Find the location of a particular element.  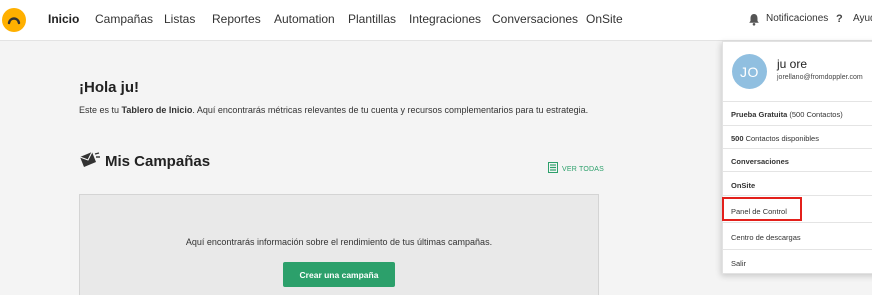

nav-reportes: Reportes is located at coordinates (236, 19).